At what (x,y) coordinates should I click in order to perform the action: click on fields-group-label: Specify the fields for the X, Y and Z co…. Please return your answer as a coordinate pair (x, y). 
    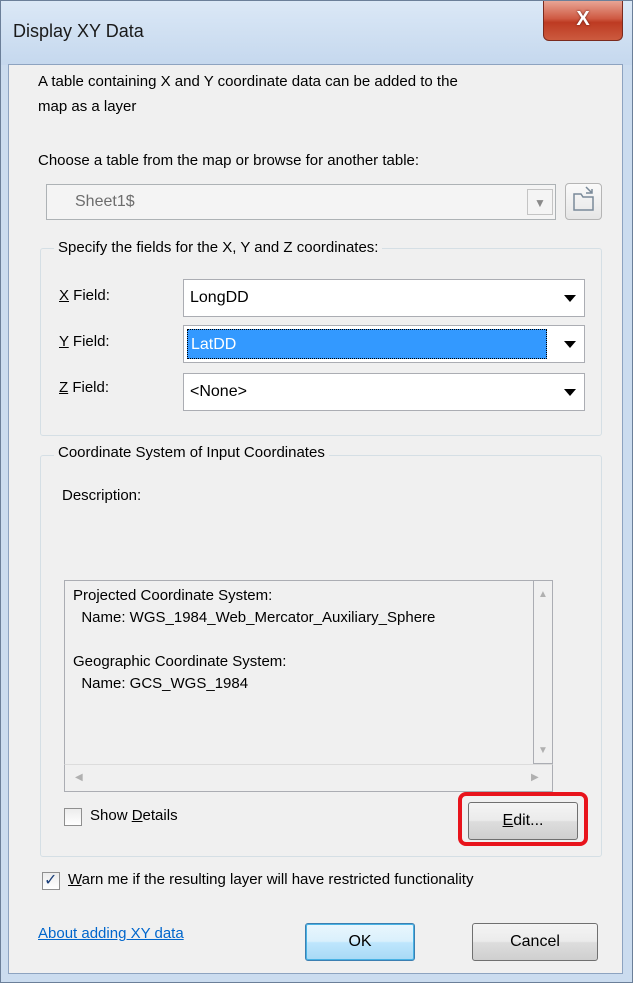
    Looking at the image, I should click on (218, 247).